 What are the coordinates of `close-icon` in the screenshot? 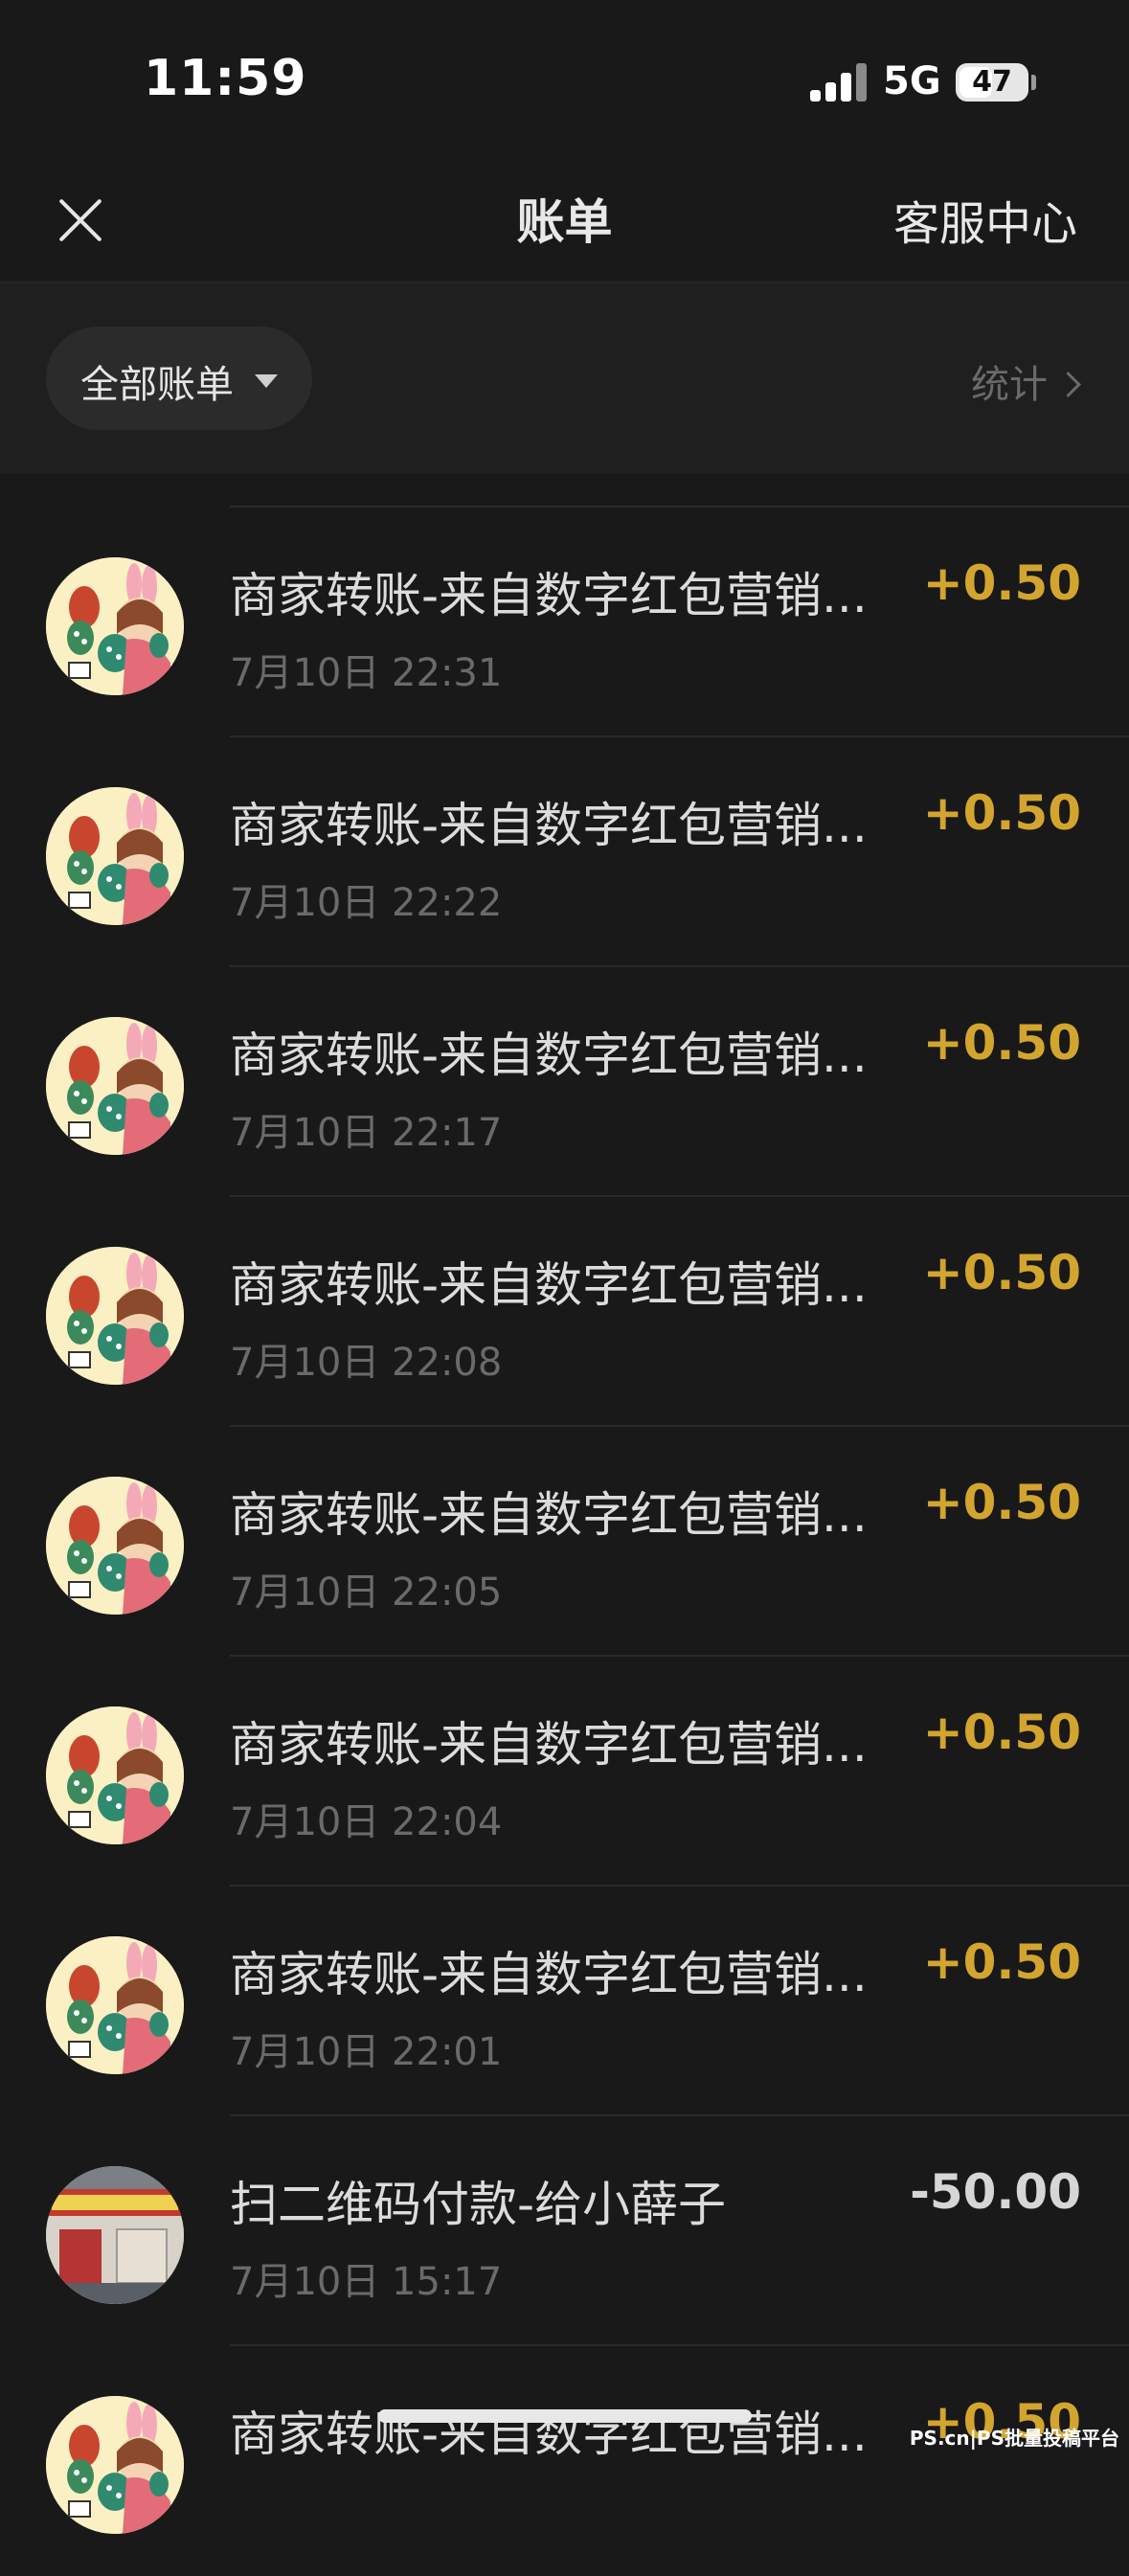 It's located at (80, 218).